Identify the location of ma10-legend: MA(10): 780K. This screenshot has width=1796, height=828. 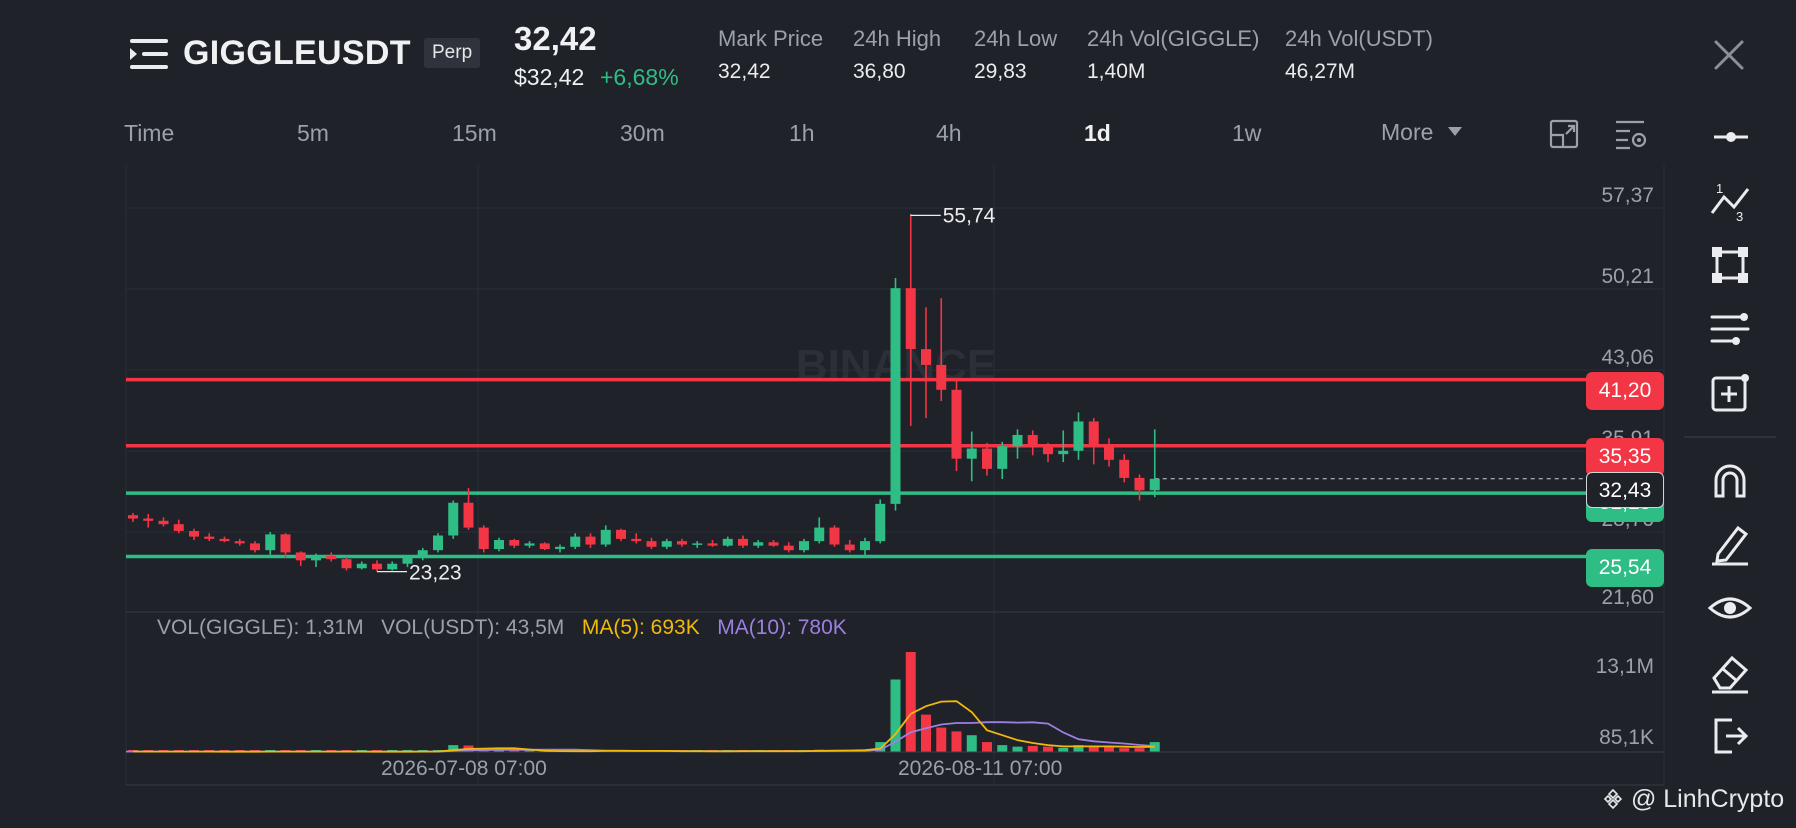
(782, 627).